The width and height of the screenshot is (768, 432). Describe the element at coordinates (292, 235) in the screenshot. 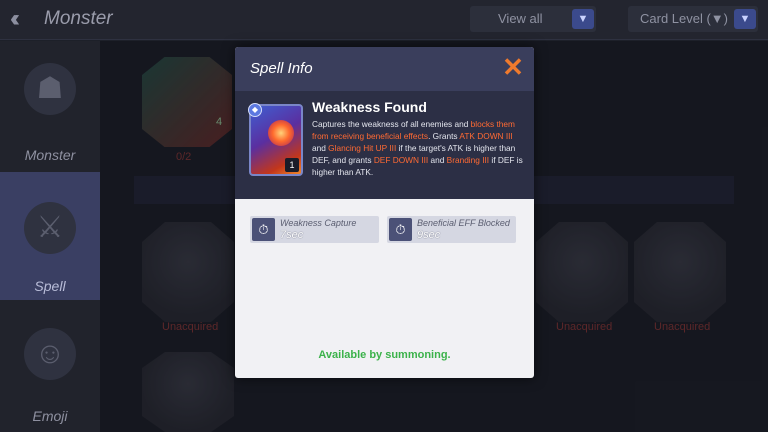

I see `effect-duration: 7sec` at that location.